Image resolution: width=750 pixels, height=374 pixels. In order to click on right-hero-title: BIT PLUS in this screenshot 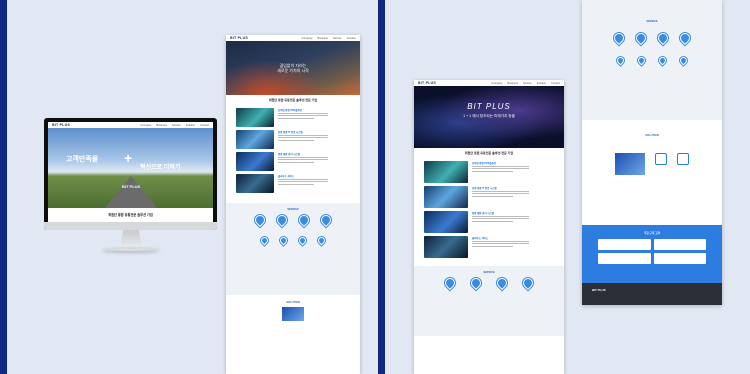, I will do `click(489, 106)`.